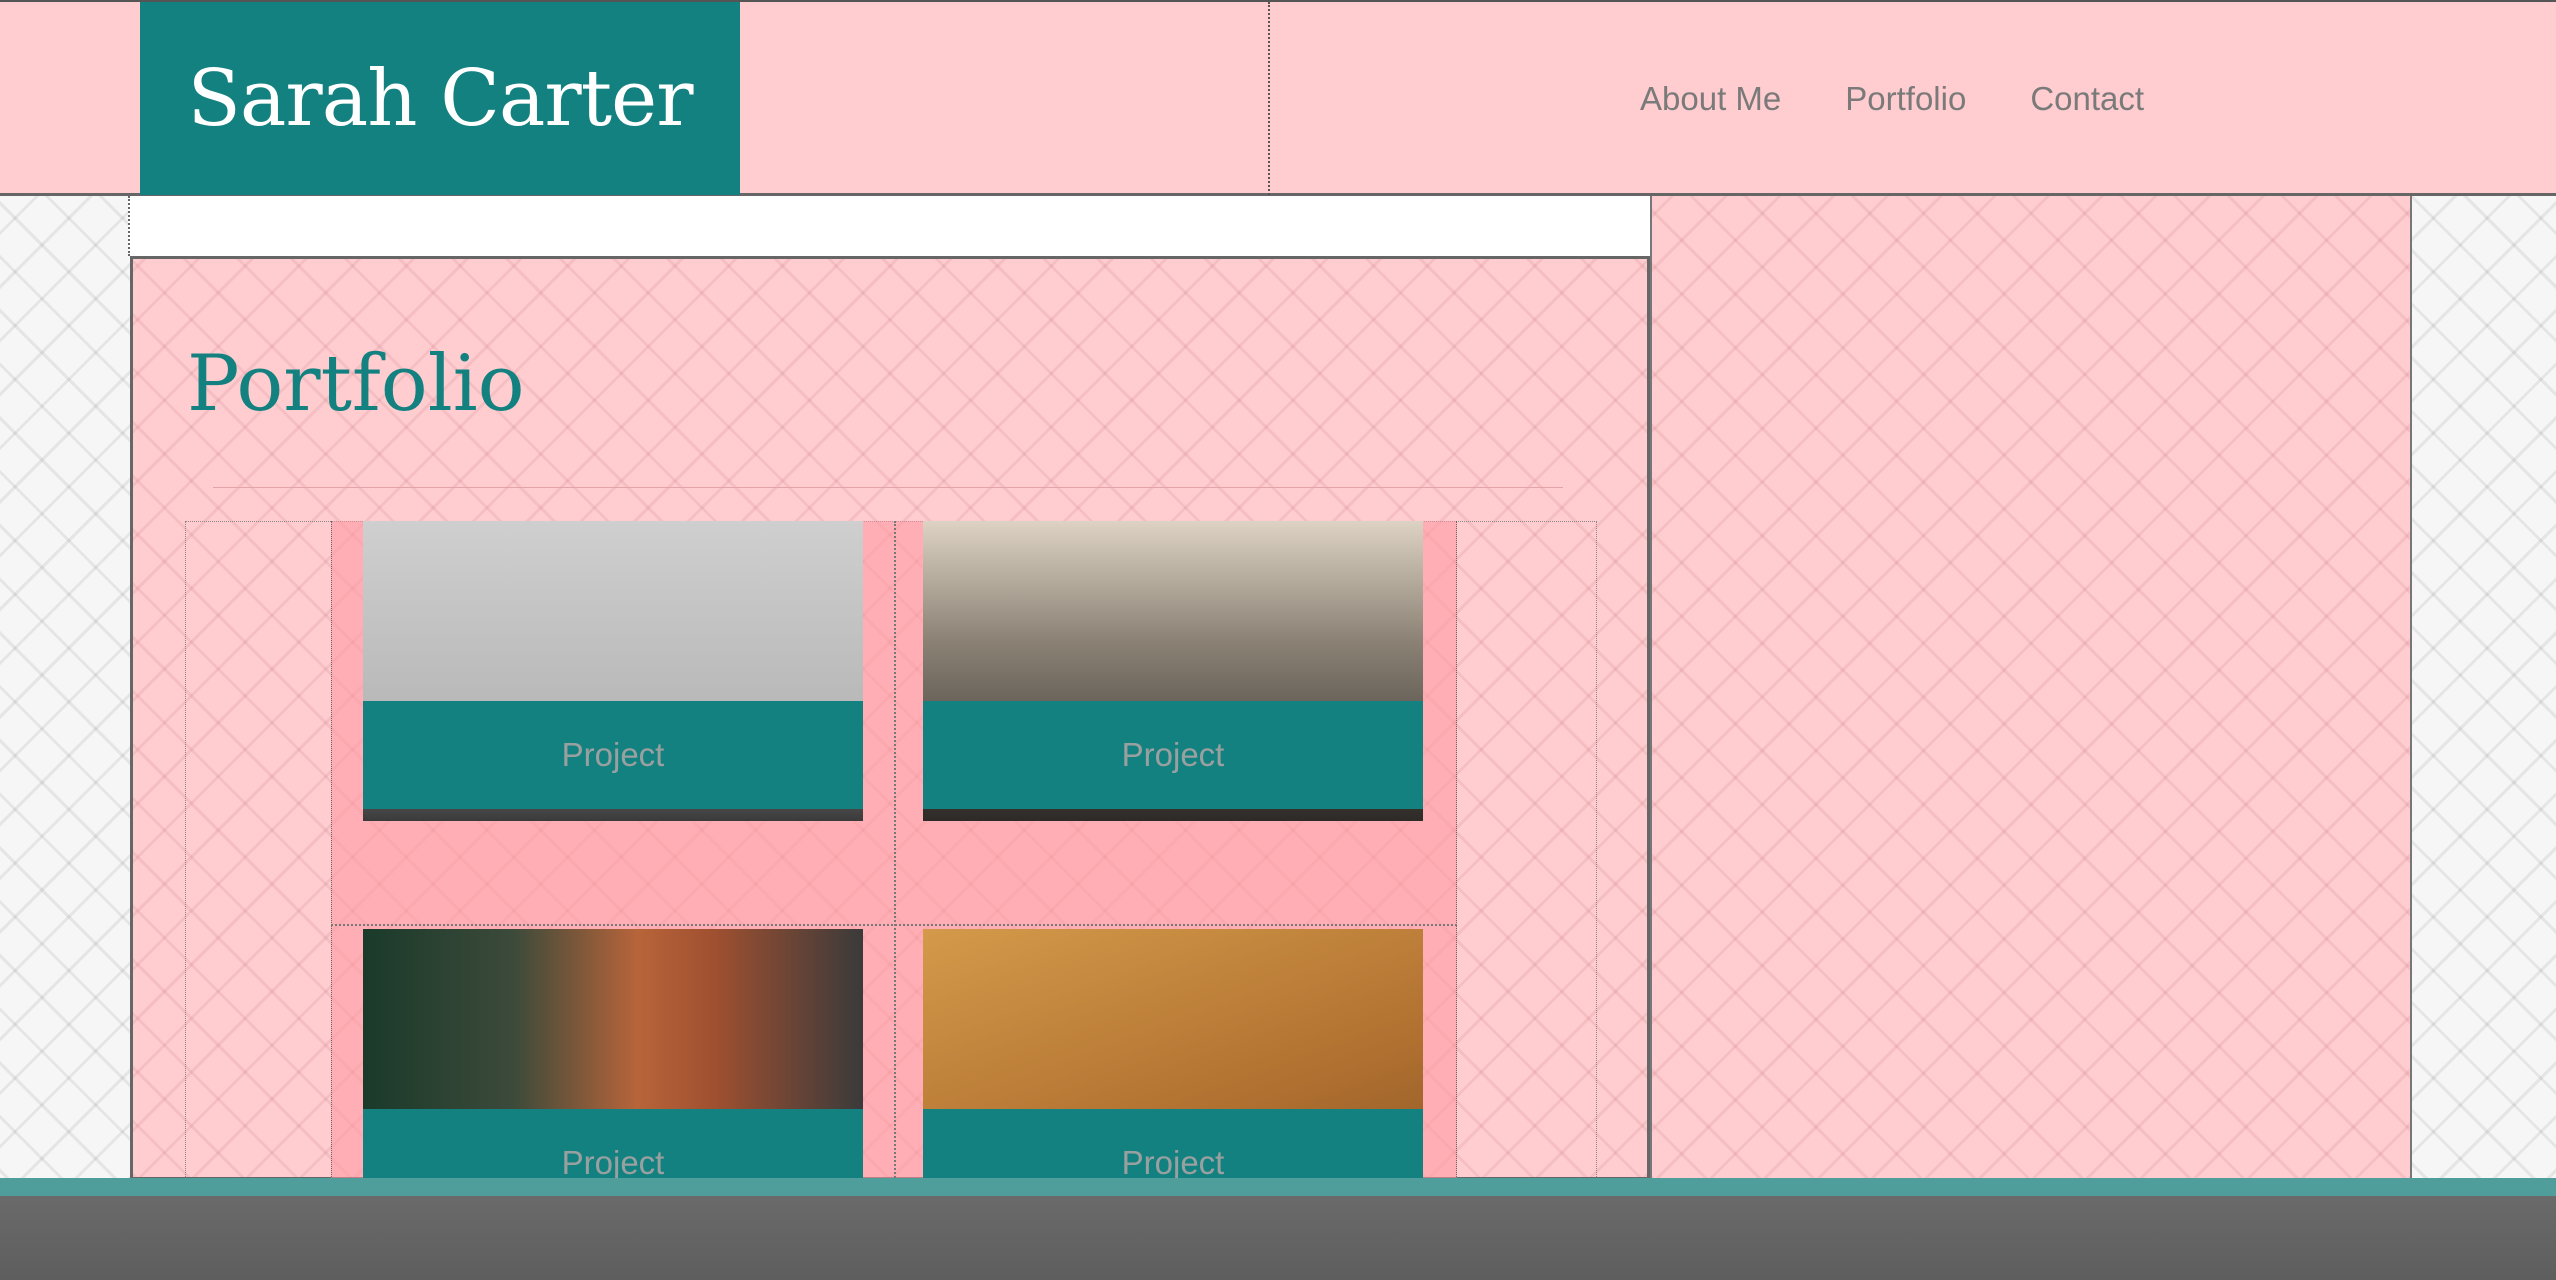 The height and width of the screenshot is (1280, 2556). Describe the element at coordinates (356, 384) in the screenshot. I see `page-title: Portfolio` at that location.